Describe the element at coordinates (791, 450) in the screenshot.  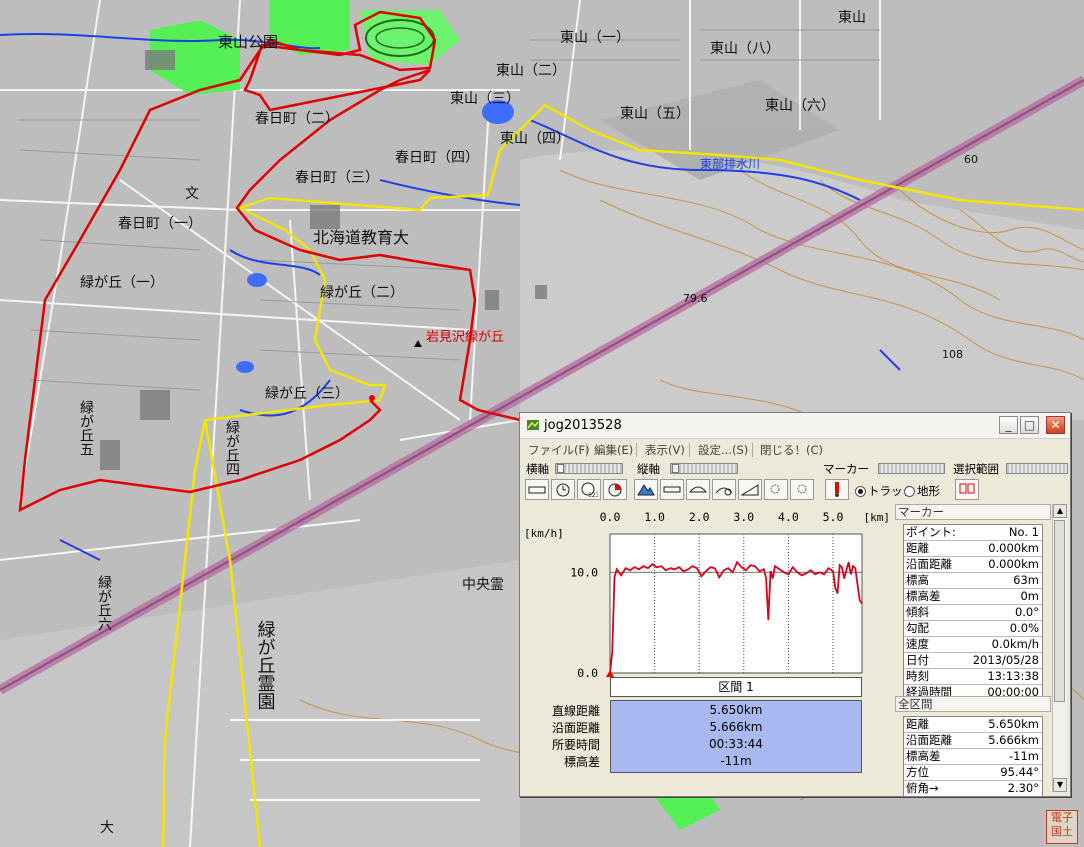
I see `menu-close: 閉じる！(C)` at that location.